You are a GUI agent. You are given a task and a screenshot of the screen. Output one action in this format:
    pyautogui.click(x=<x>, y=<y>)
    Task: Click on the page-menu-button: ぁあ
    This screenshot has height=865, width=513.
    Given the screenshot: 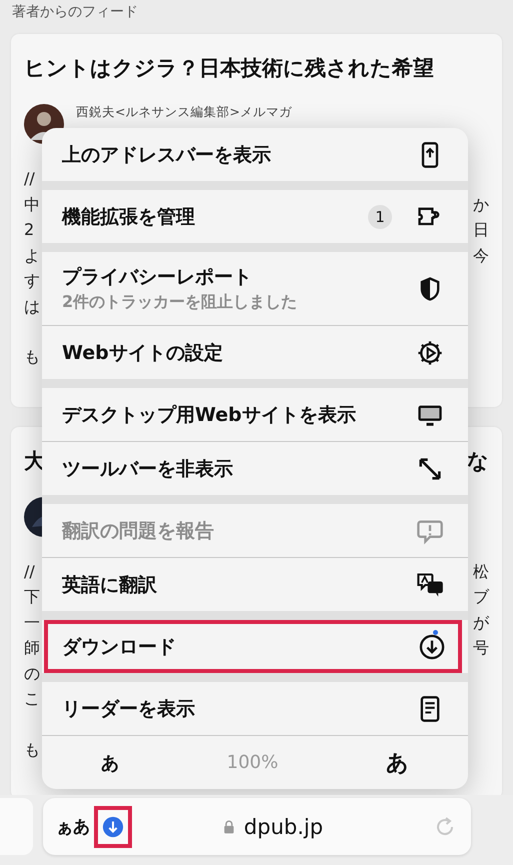 What is the action you would take?
    pyautogui.click(x=73, y=826)
    